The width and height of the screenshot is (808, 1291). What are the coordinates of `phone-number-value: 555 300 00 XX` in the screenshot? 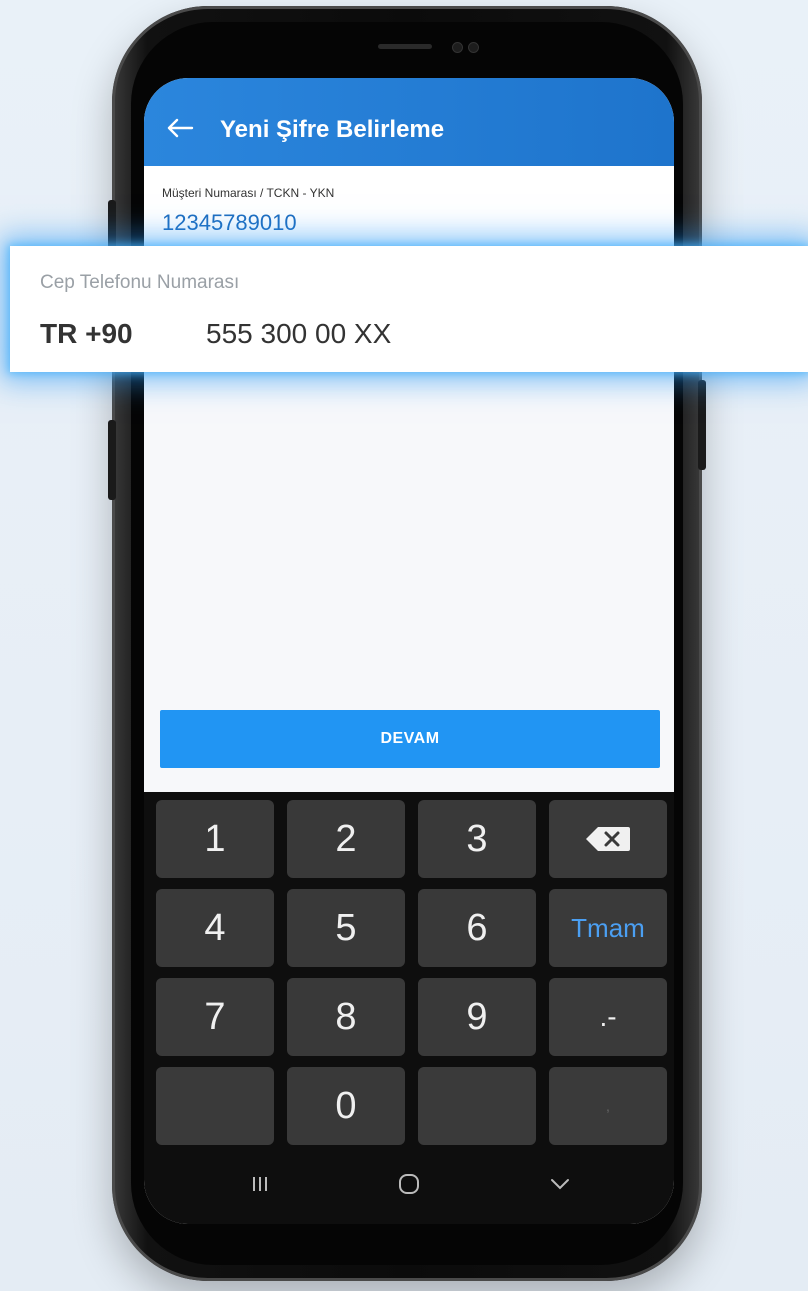 It's located at (298, 334).